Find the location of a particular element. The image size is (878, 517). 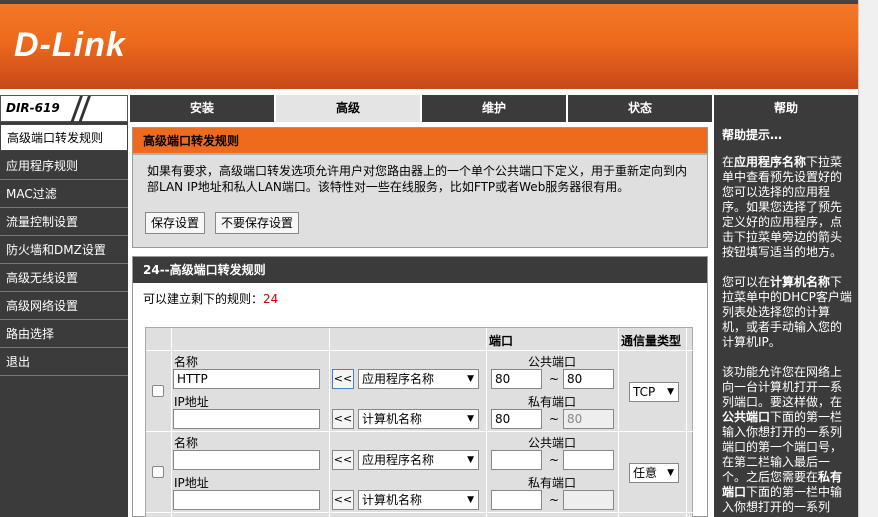

sidebar-item-advanced-wireless: 高级无线设置 is located at coordinates (64, 278).